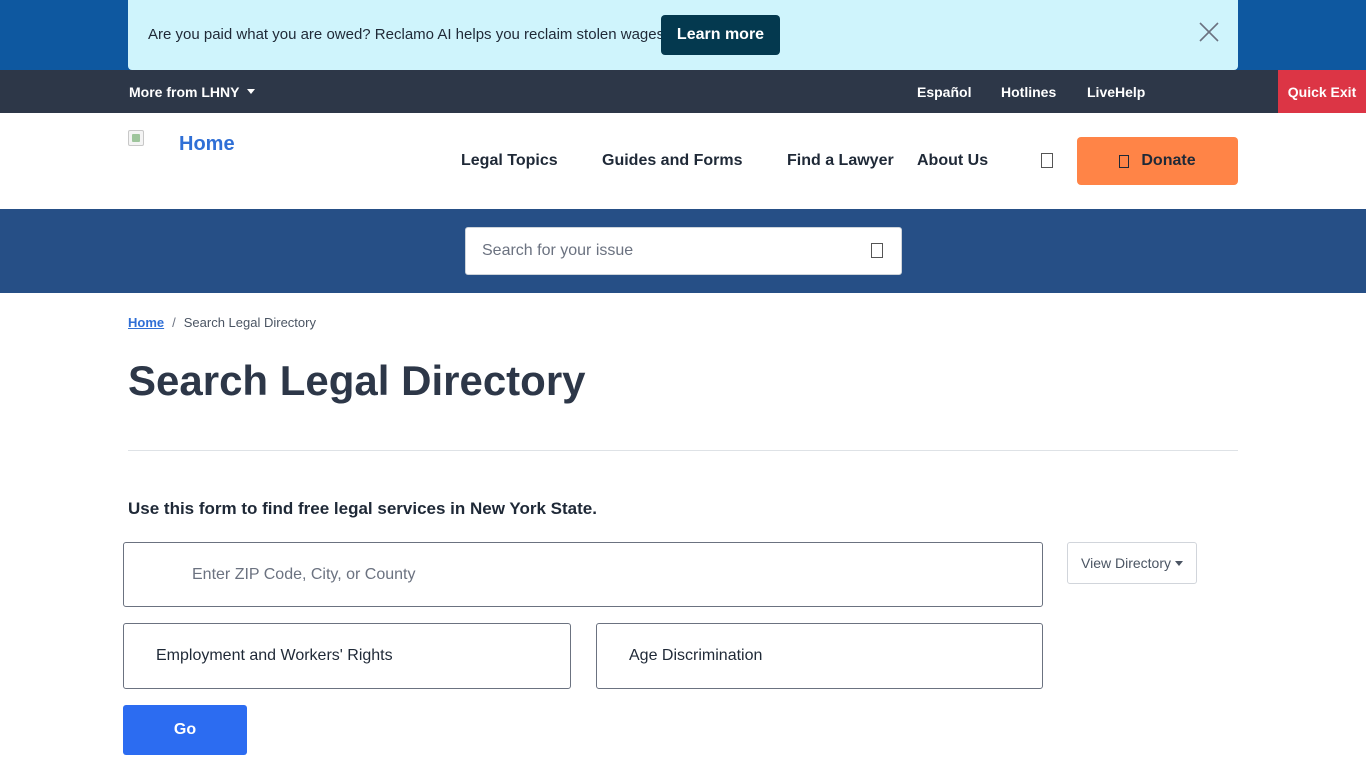  I want to click on nav-find-a-lawyer: Find a Lawyer, so click(840, 161).